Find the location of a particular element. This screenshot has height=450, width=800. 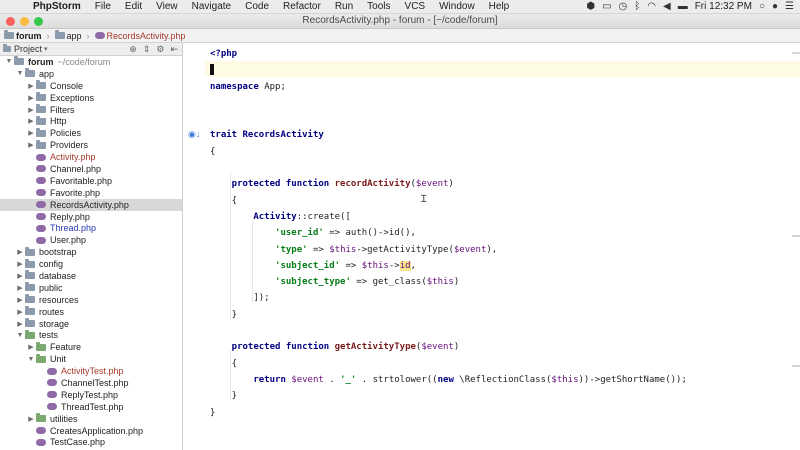

tree-folder-item: ▶ Providers is located at coordinates (91, 145).